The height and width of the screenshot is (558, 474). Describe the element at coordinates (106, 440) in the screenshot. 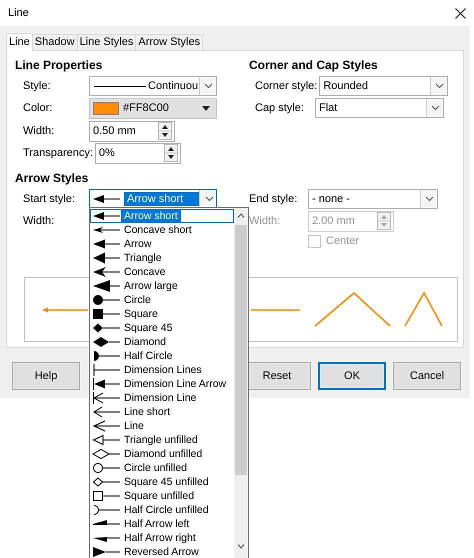

I see `triangle-outline-line-icon` at that location.